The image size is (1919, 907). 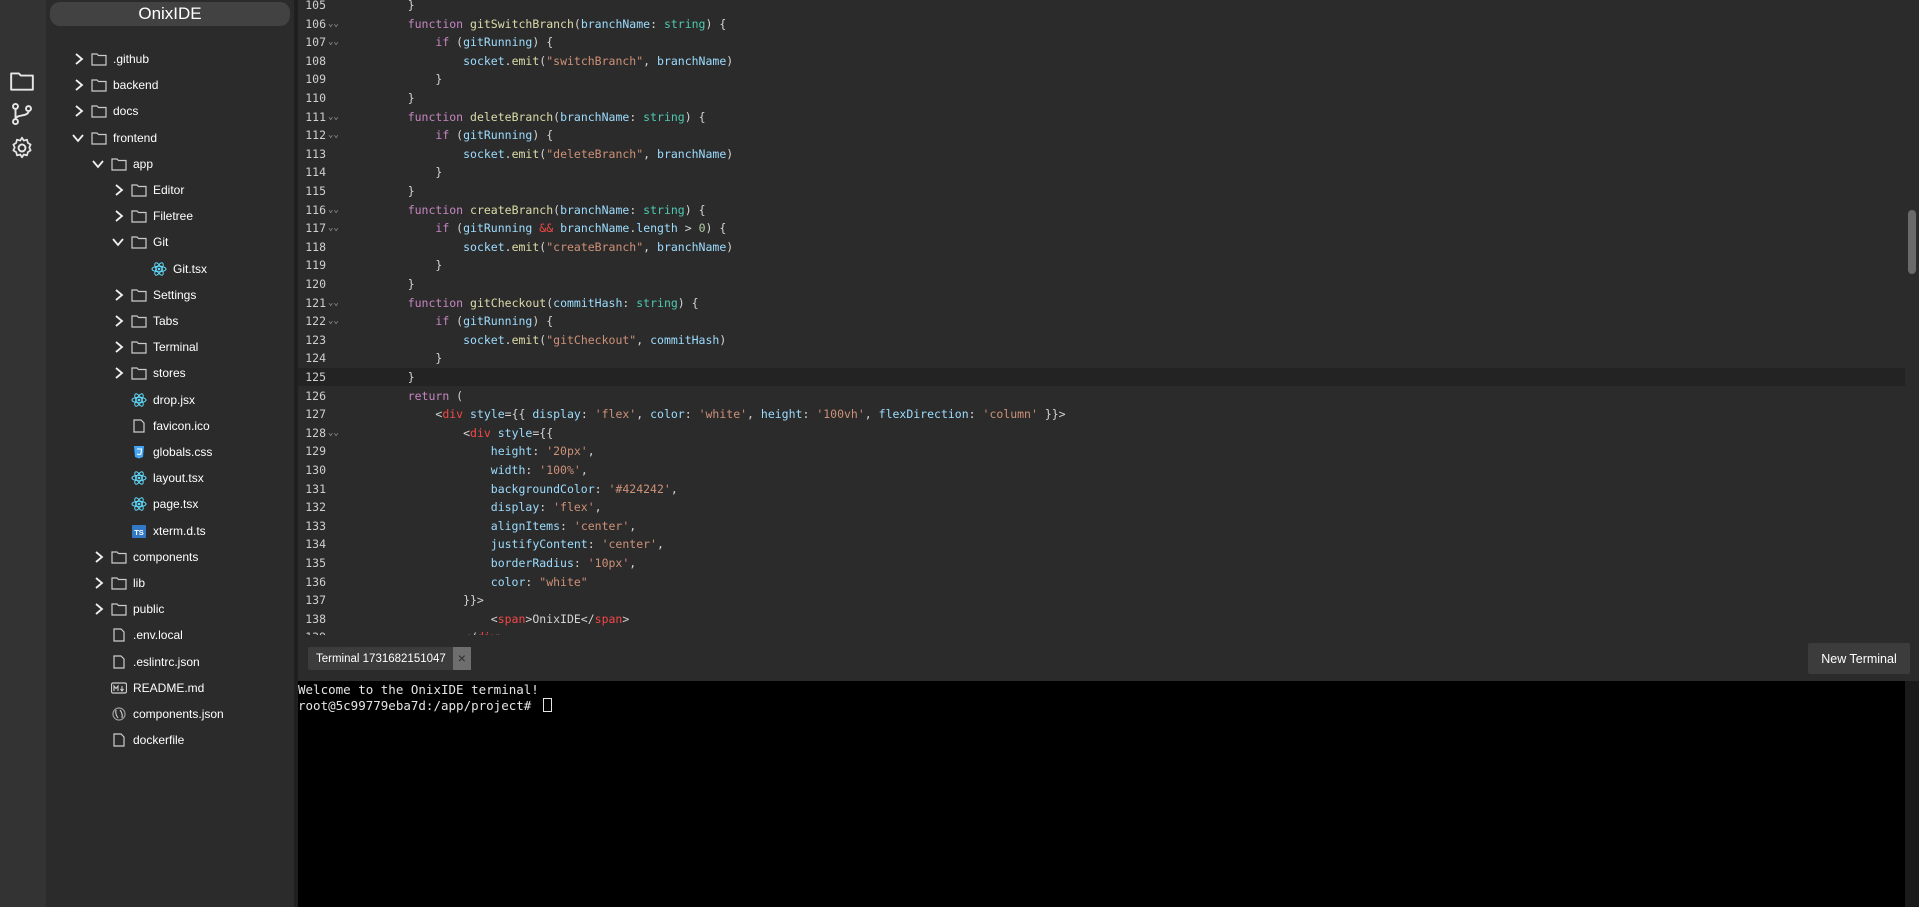 What do you see at coordinates (1101, 172) in the screenshot?
I see `code-line: 114 }` at bounding box center [1101, 172].